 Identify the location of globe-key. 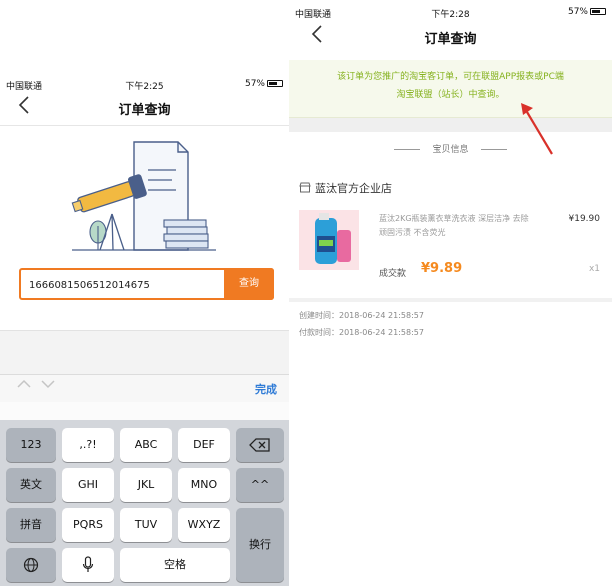
(31, 565).